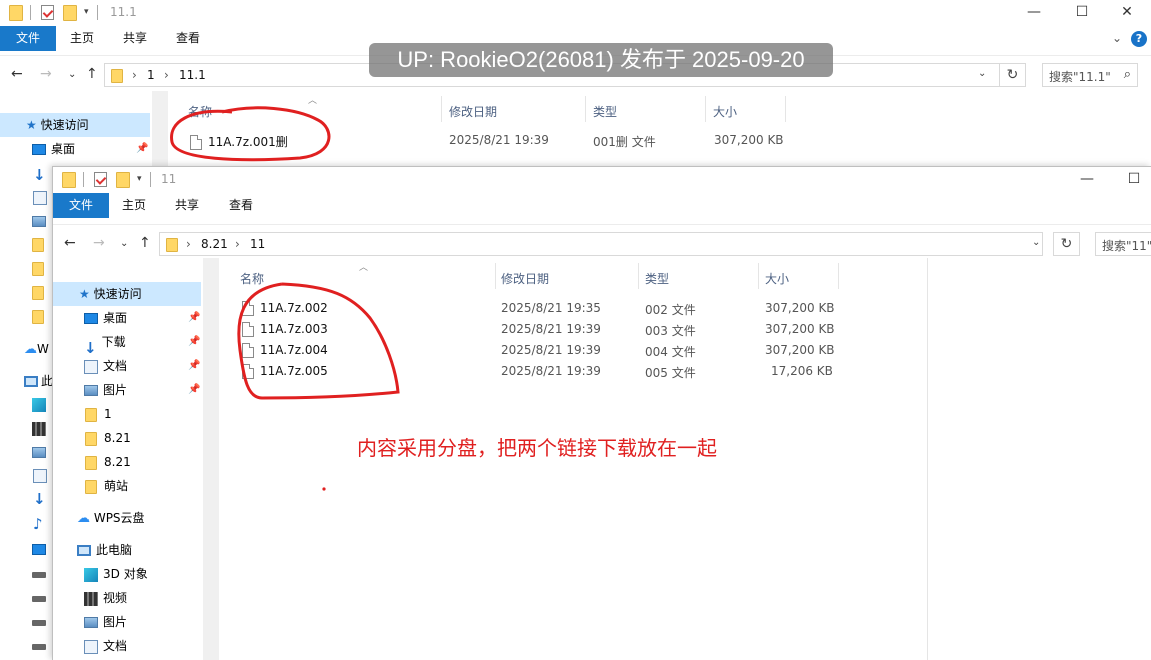  Describe the element at coordinates (537, 448) in the screenshot. I see `annotation-text: 内容采用分盘，把两个链接下载放在一起` at that location.